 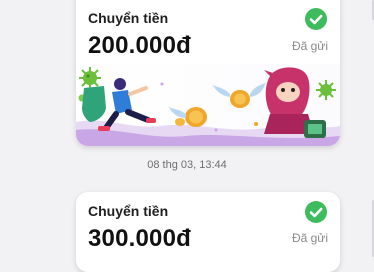 I want to click on transfer-amount: 200.000đ, so click(x=140, y=45).